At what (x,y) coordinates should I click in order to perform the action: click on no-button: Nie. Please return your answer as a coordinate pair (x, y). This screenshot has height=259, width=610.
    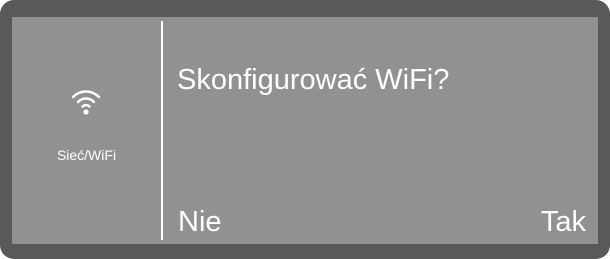
    Looking at the image, I should click on (200, 222).